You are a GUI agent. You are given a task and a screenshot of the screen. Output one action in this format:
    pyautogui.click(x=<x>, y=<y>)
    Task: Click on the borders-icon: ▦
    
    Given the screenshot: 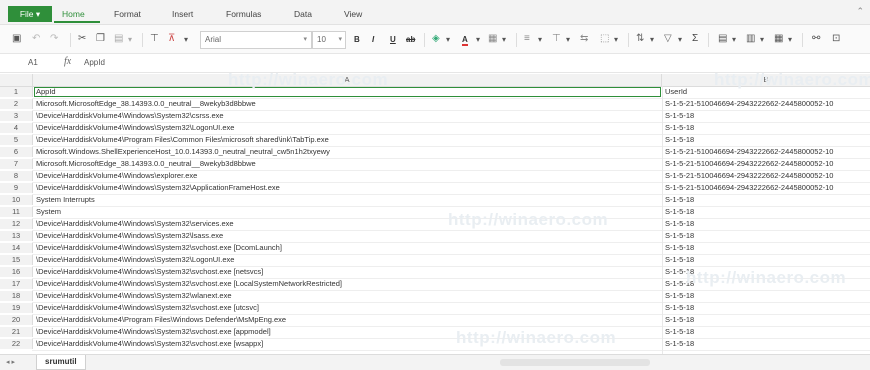 What is the action you would take?
    pyautogui.click(x=492, y=38)
    